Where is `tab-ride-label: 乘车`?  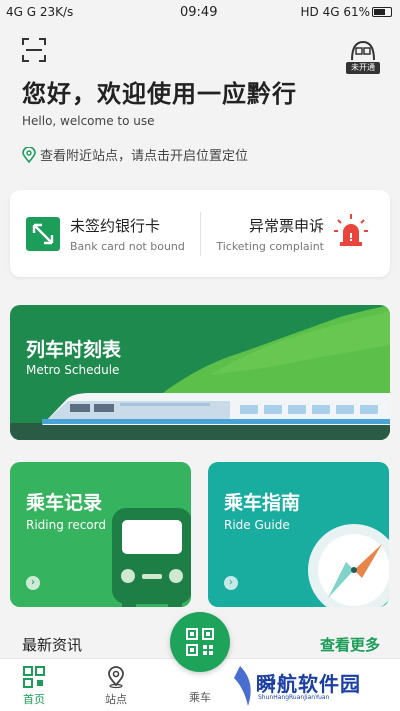
tab-ride-label: 乘车 is located at coordinates (200, 697).